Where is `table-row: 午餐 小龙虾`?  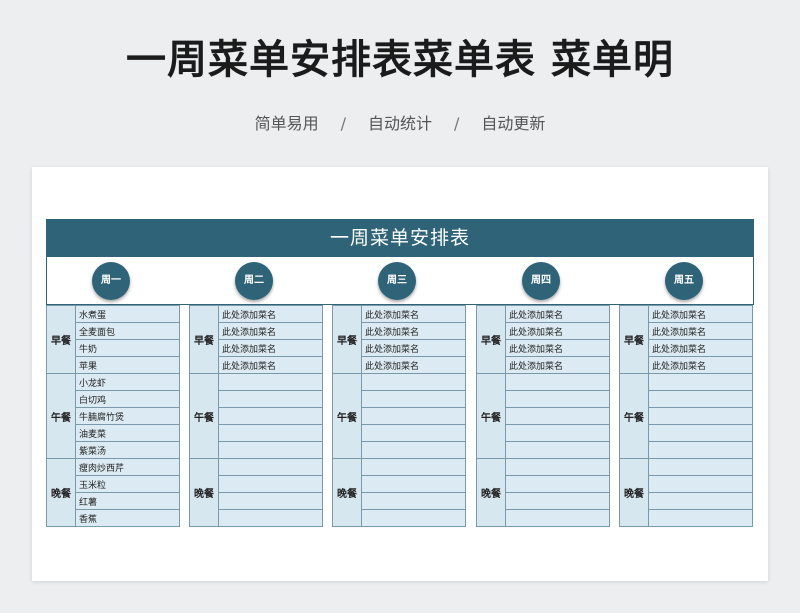
table-row: 午餐 小龙虾 is located at coordinates (113, 416).